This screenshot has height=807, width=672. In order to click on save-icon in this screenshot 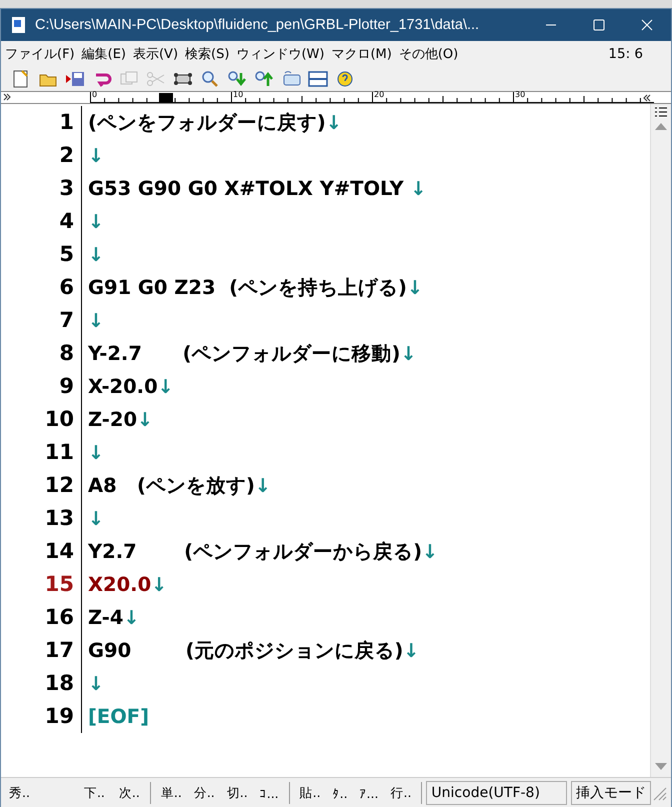, I will do `click(75, 79)`.